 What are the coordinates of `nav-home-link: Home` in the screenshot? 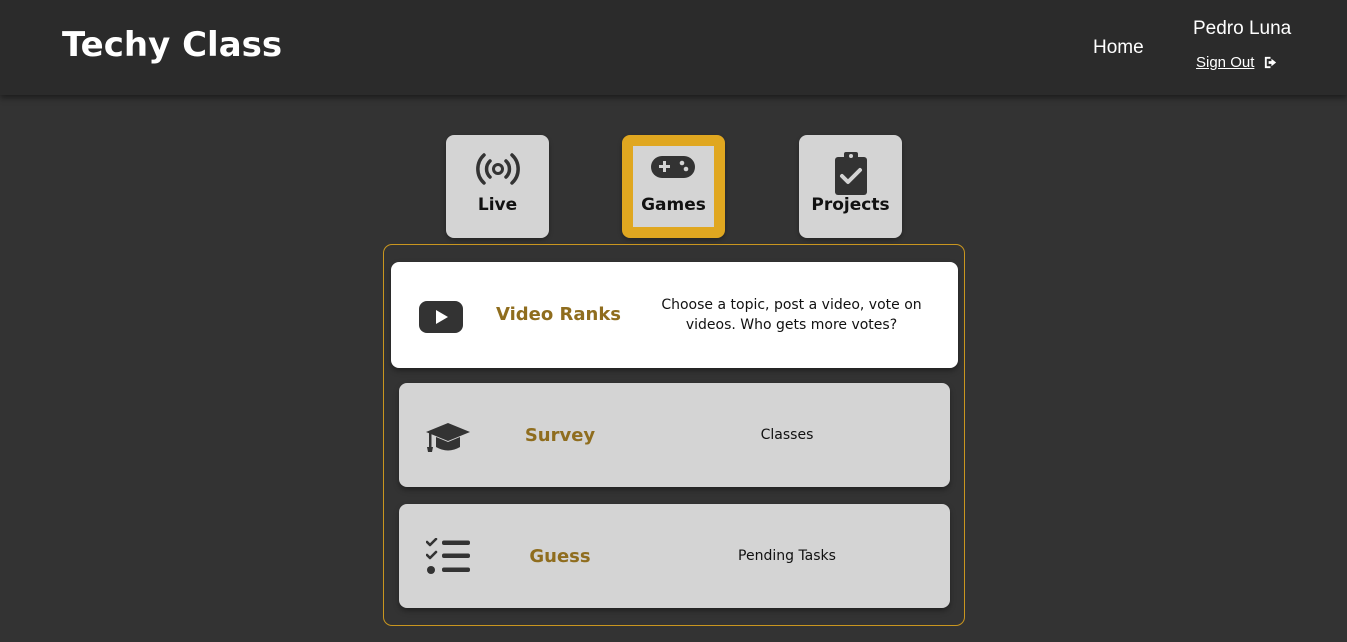 It's located at (1118, 48).